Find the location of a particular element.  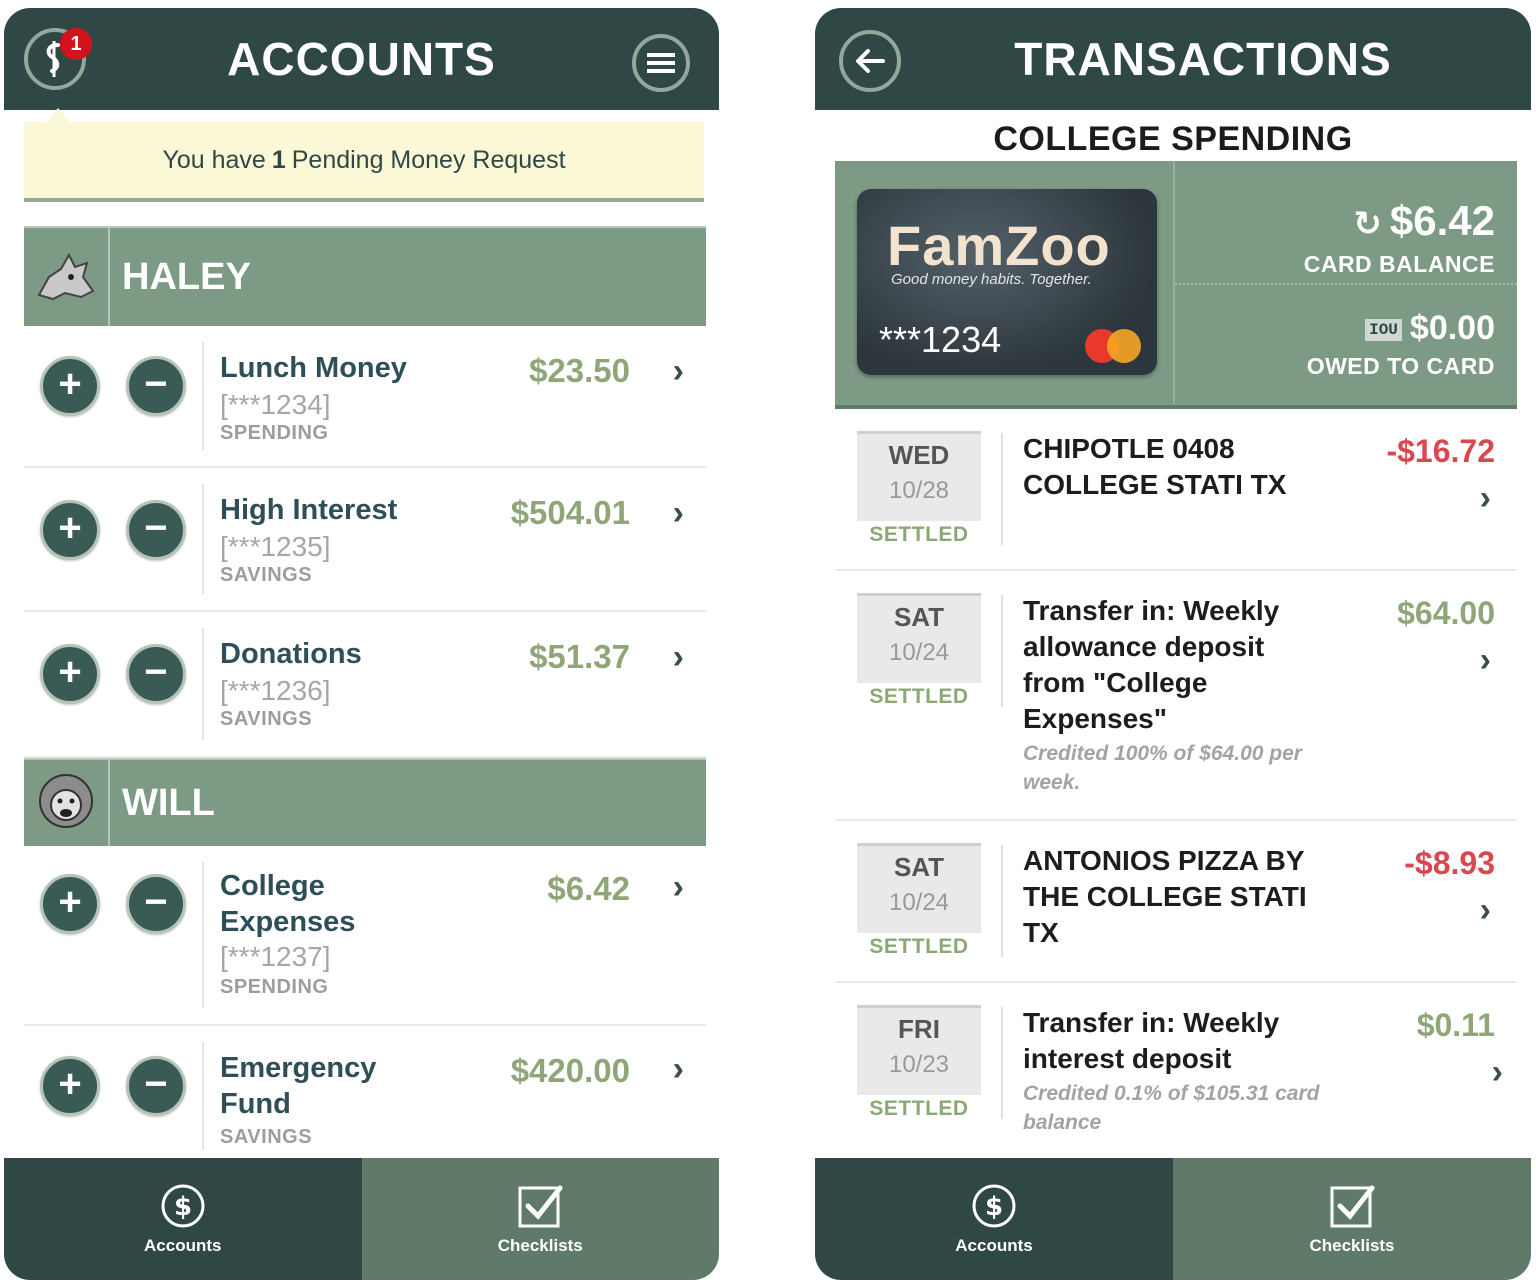

hamburger-menu-icon is located at coordinates (661, 63).